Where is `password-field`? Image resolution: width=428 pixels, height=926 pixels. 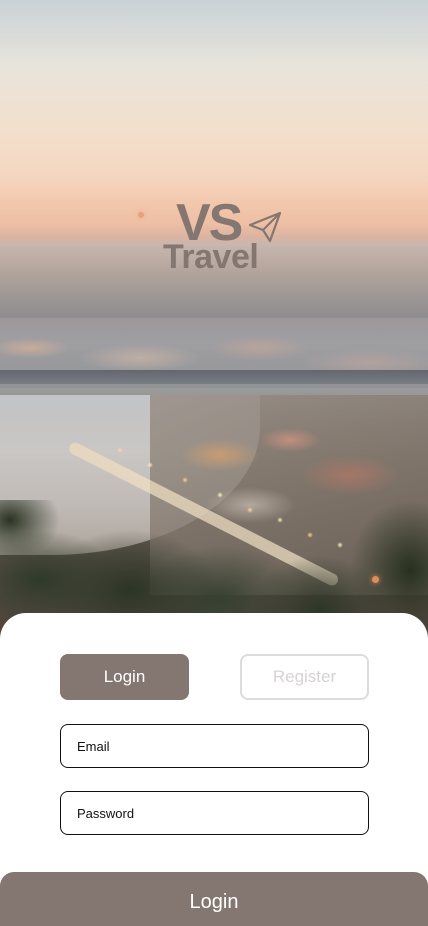
password-field is located at coordinates (214, 813).